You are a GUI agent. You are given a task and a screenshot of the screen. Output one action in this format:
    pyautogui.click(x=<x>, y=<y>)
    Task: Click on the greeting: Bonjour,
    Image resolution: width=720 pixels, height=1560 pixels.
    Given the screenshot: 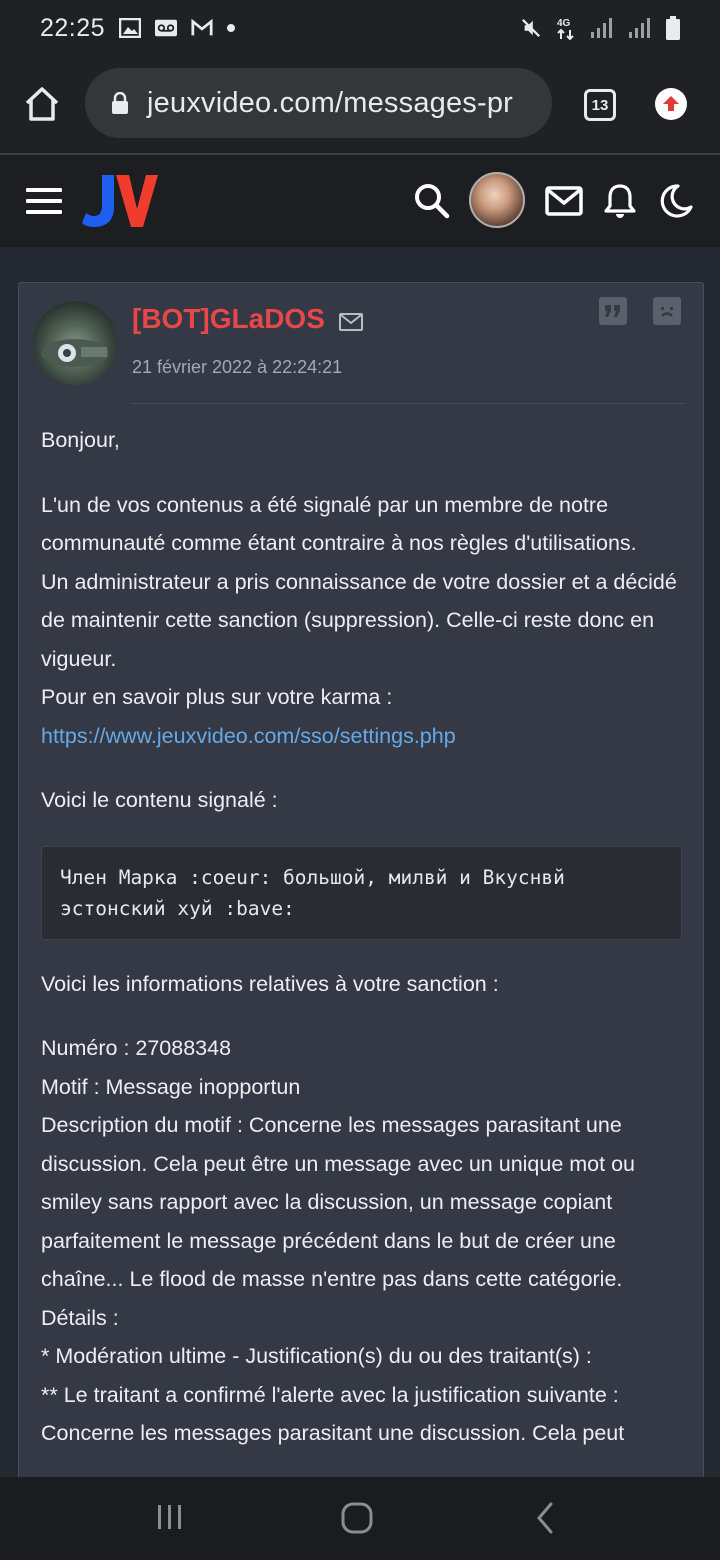 What is the action you would take?
    pyautogui.click(x=80, y=440)
    